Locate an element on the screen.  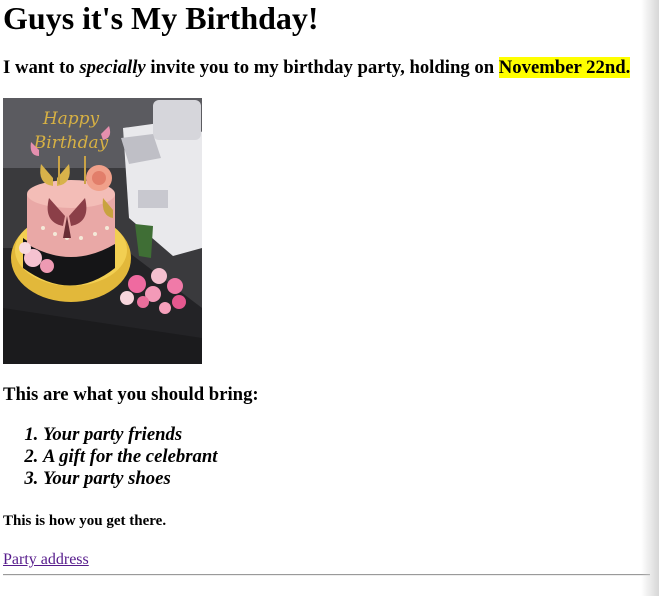
window-edge-shadow is located at coordinates (650, 298).